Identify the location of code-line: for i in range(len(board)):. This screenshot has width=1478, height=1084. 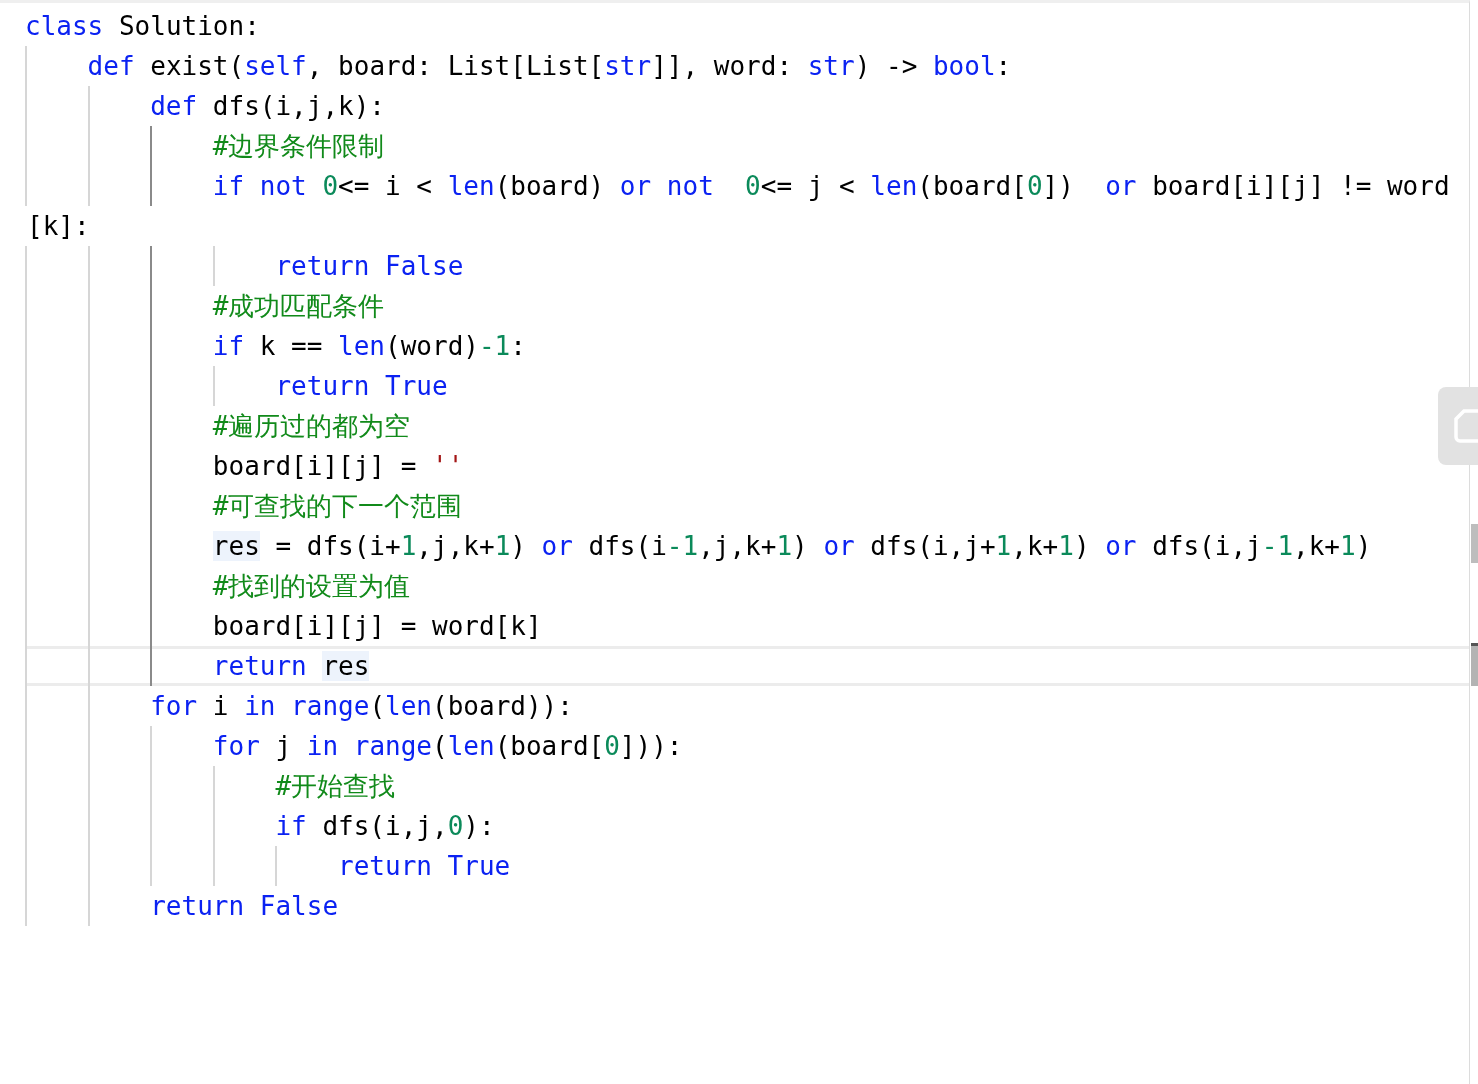
(361, 706).